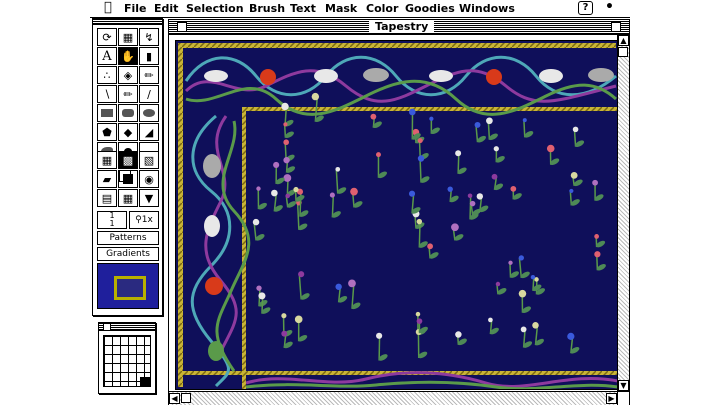  What do you see at coordinates (402, 26) in the screenshot?
I see `document-title: Tapestry` at bounding box center [402, 26].